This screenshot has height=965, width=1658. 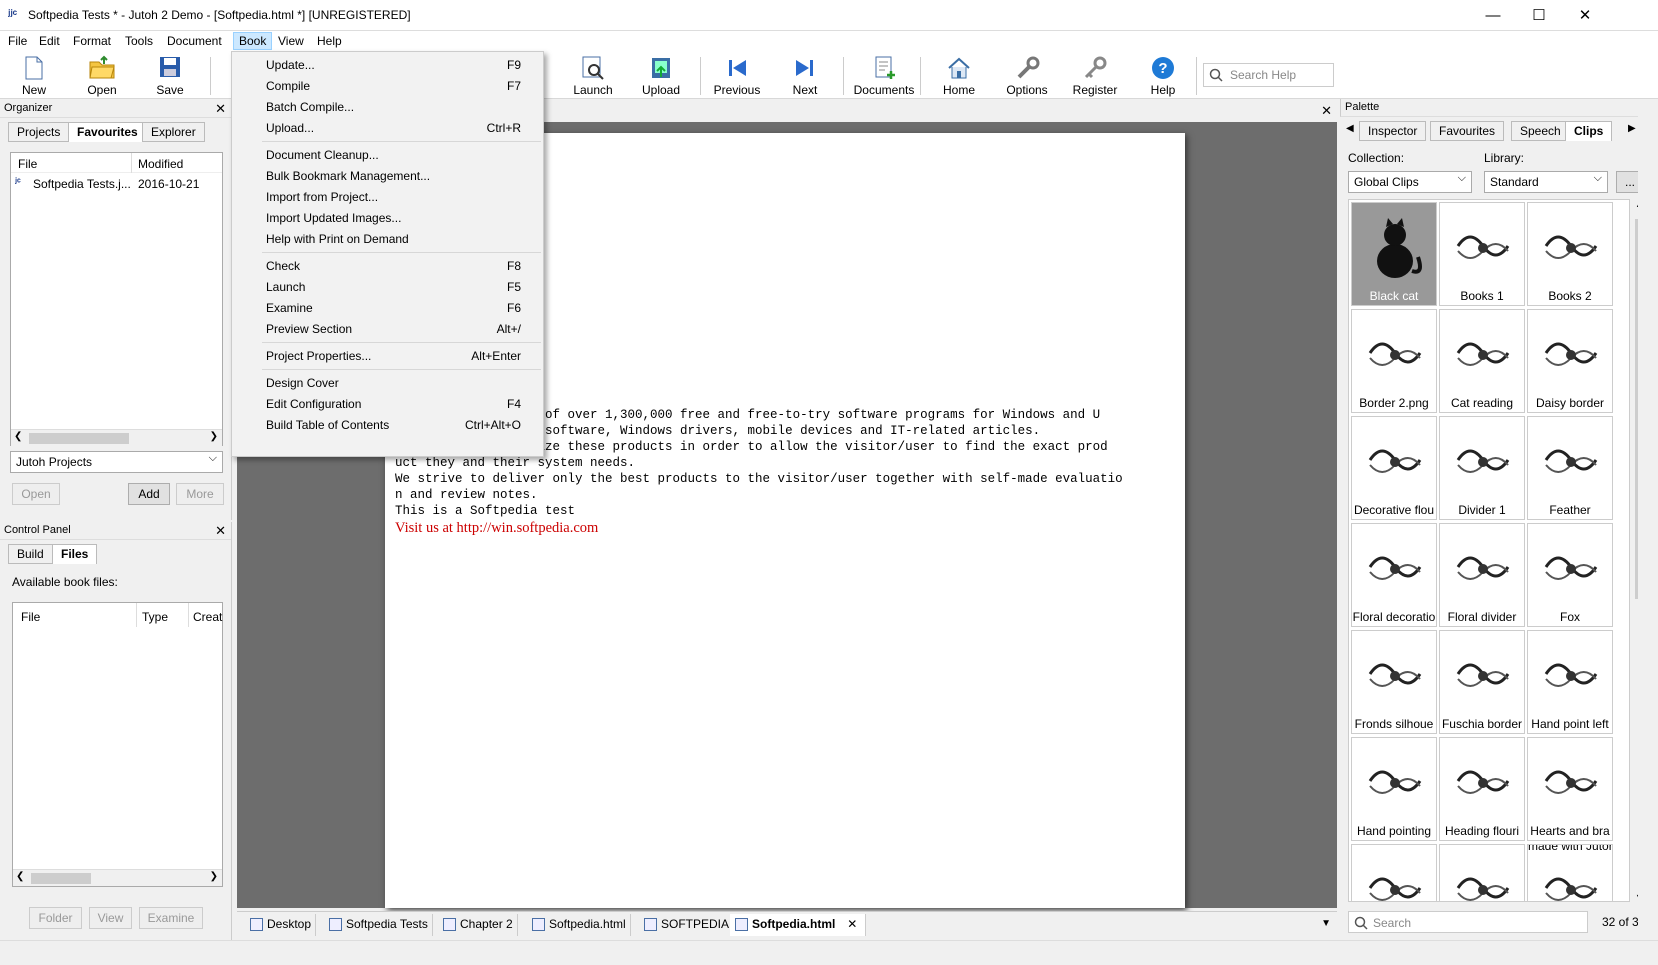 I want to click on menu-item-edit-configuration: Edit Configuration, so click(x=313, y=404).